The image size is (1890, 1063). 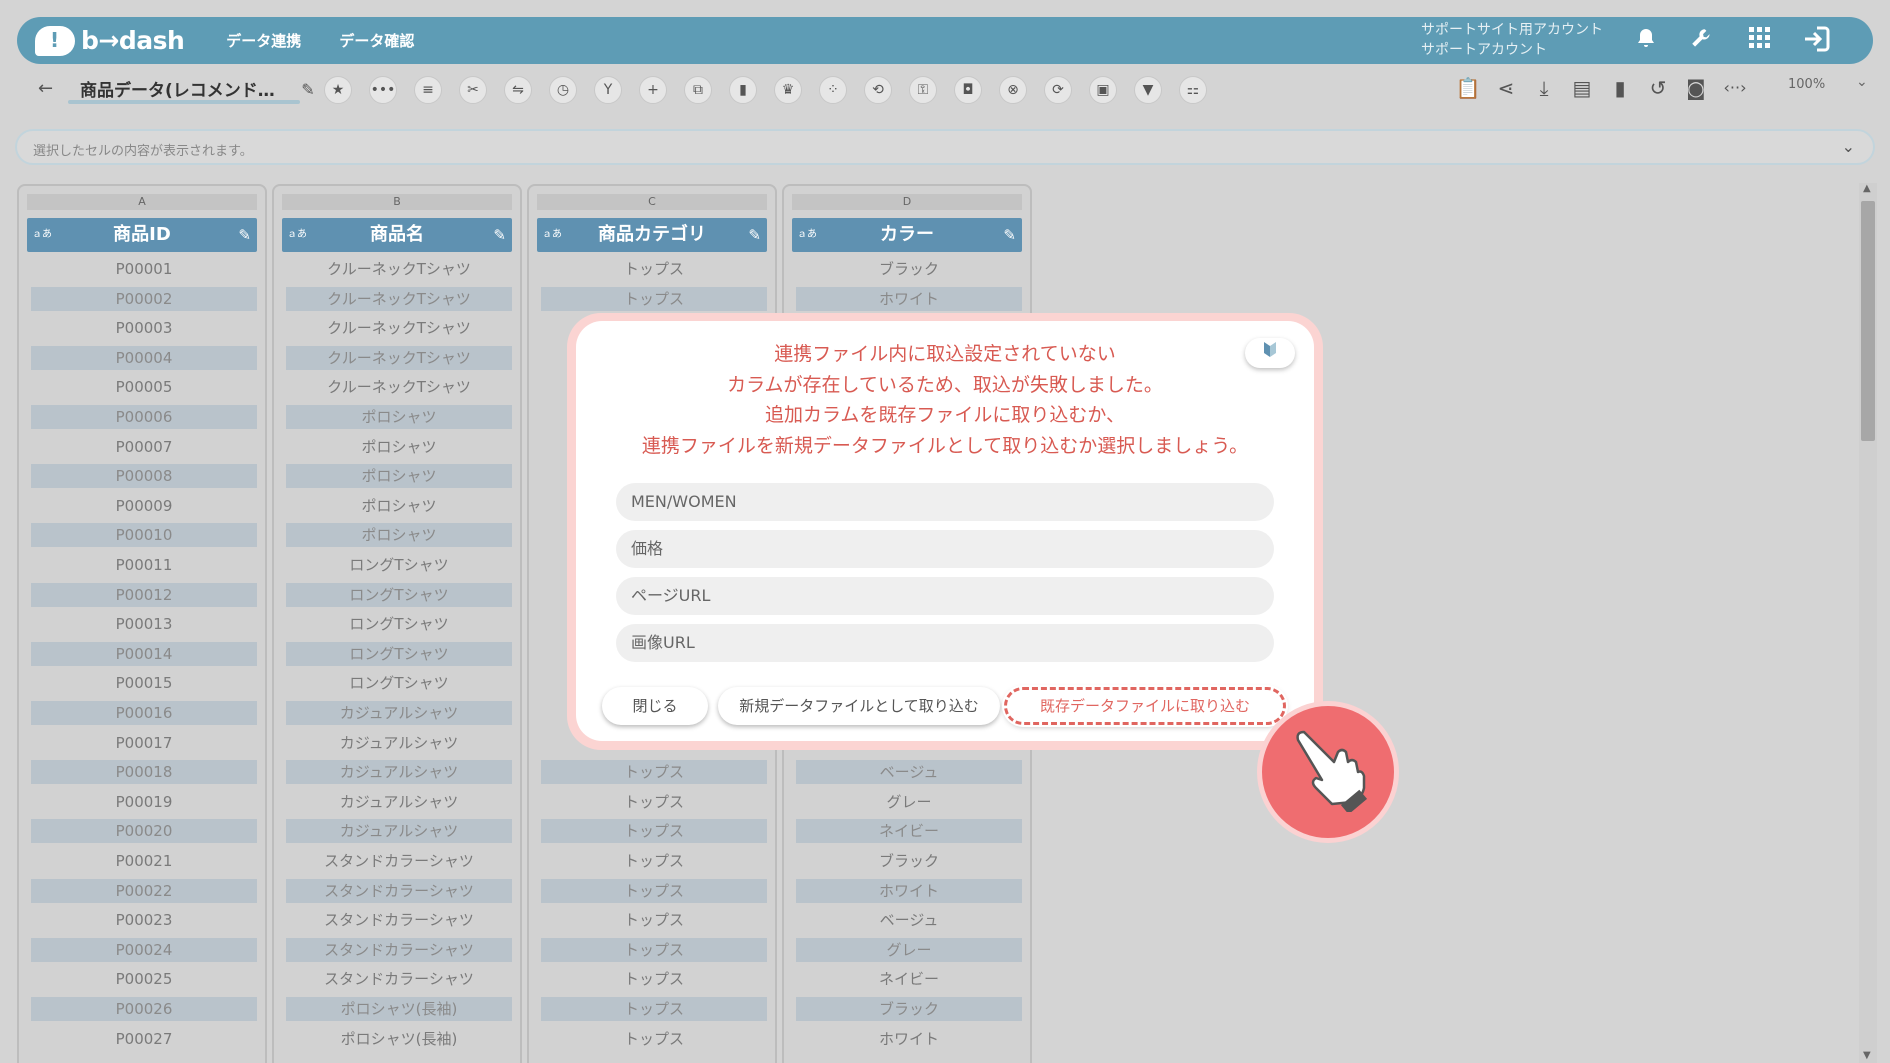 What do you see at coordinates (144, 713) in the screenshot?
I see `table-cell: P00016` at bounding box center [144, 713].